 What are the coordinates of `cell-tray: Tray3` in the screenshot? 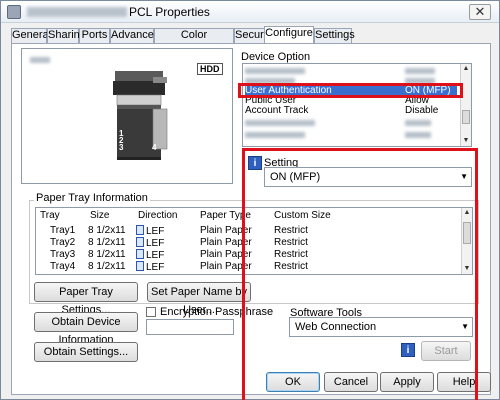 It's located at (63, 254).